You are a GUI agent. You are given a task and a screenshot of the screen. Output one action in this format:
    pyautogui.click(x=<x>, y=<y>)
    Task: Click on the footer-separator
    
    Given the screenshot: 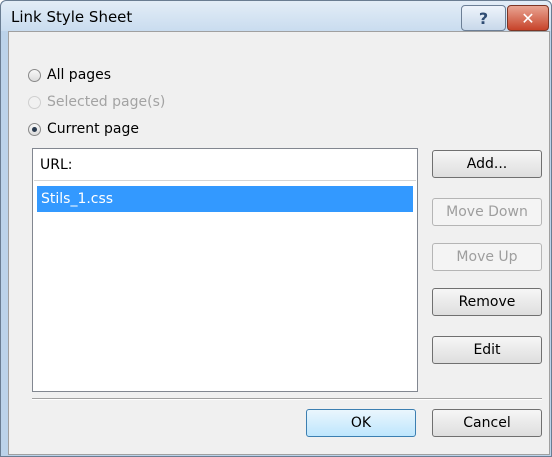 What is the action you would take?
    pyautogui.click(x=287, y=399)
    